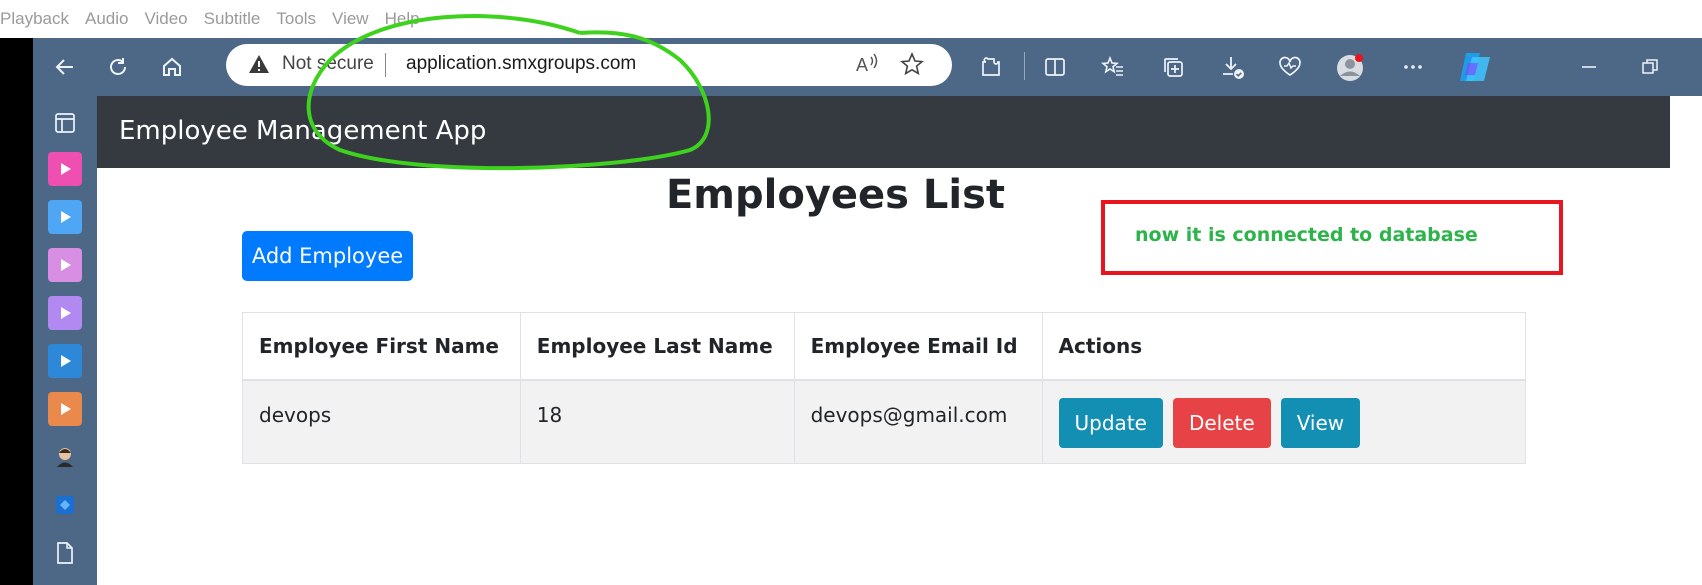 The image size is (1702, 585). I want to click on address-separator, so click(385, 65).